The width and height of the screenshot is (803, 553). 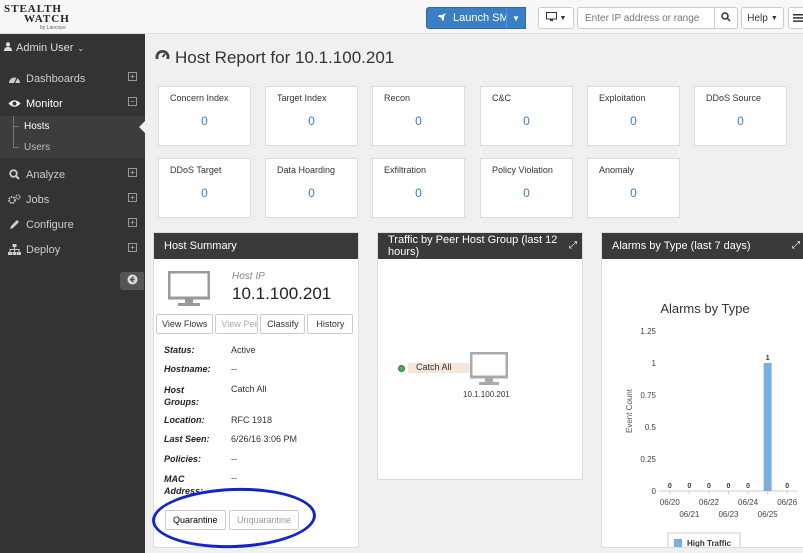 I want to click on stat-concern-index: Concern Index 0, so click(x=204, y=116).